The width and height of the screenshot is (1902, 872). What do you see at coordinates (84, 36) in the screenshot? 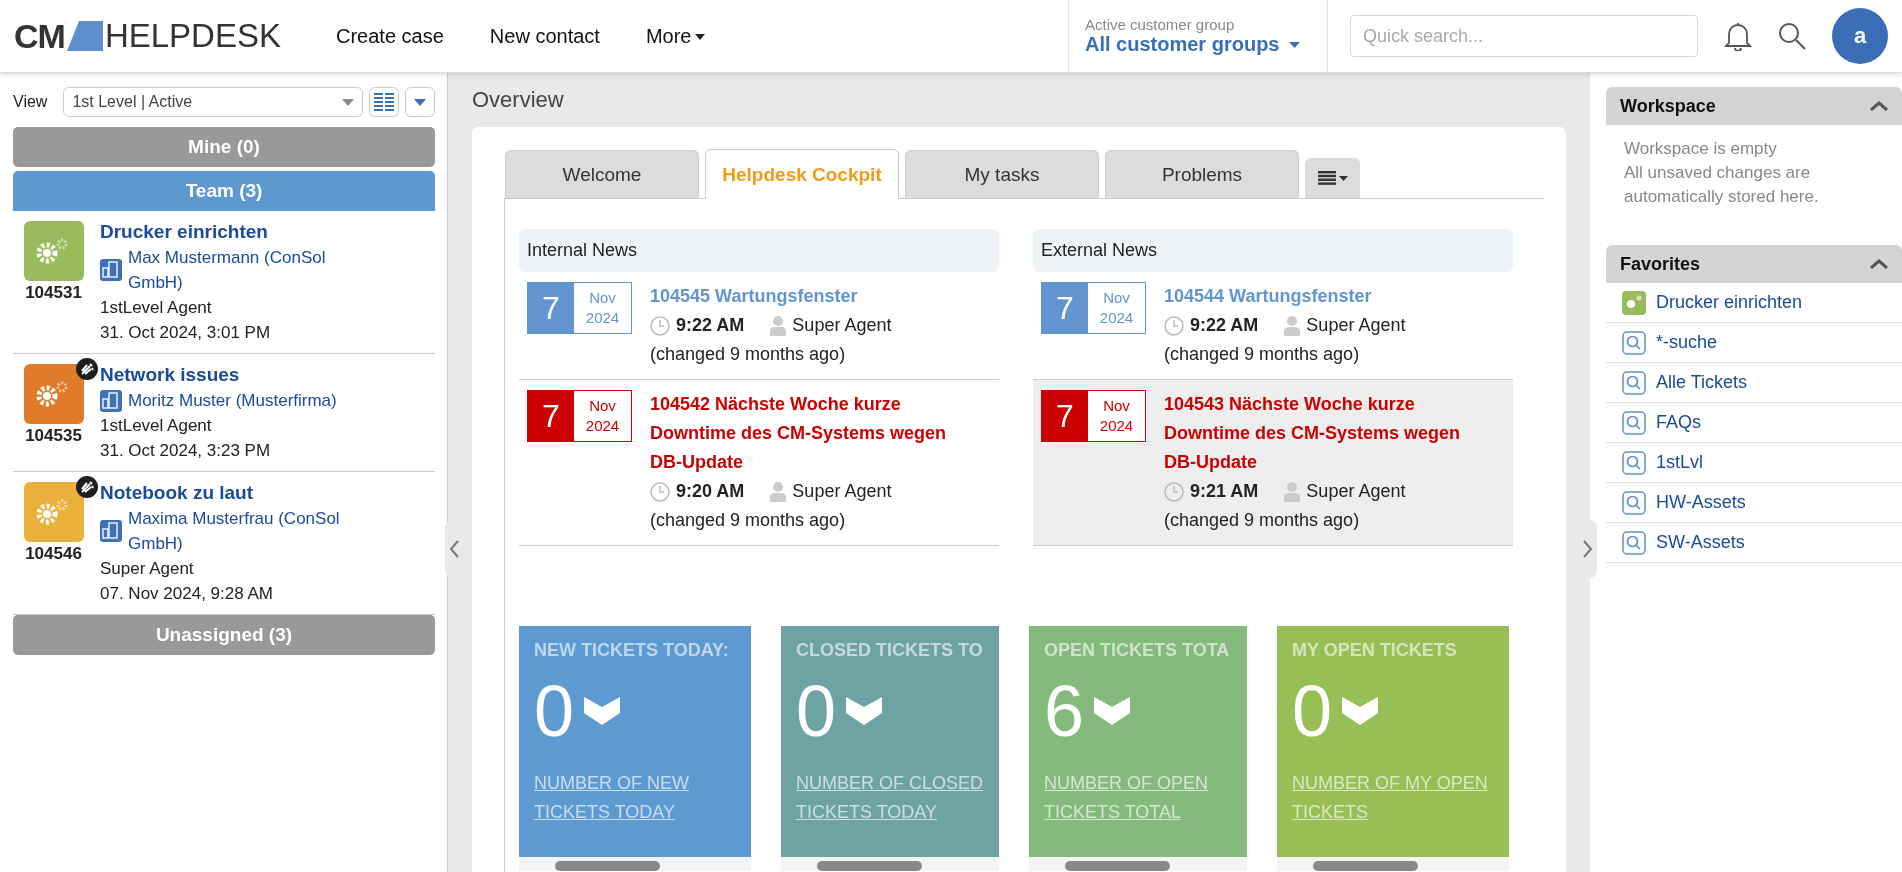
I see `logo-icon` at bounding box center [84, 36].